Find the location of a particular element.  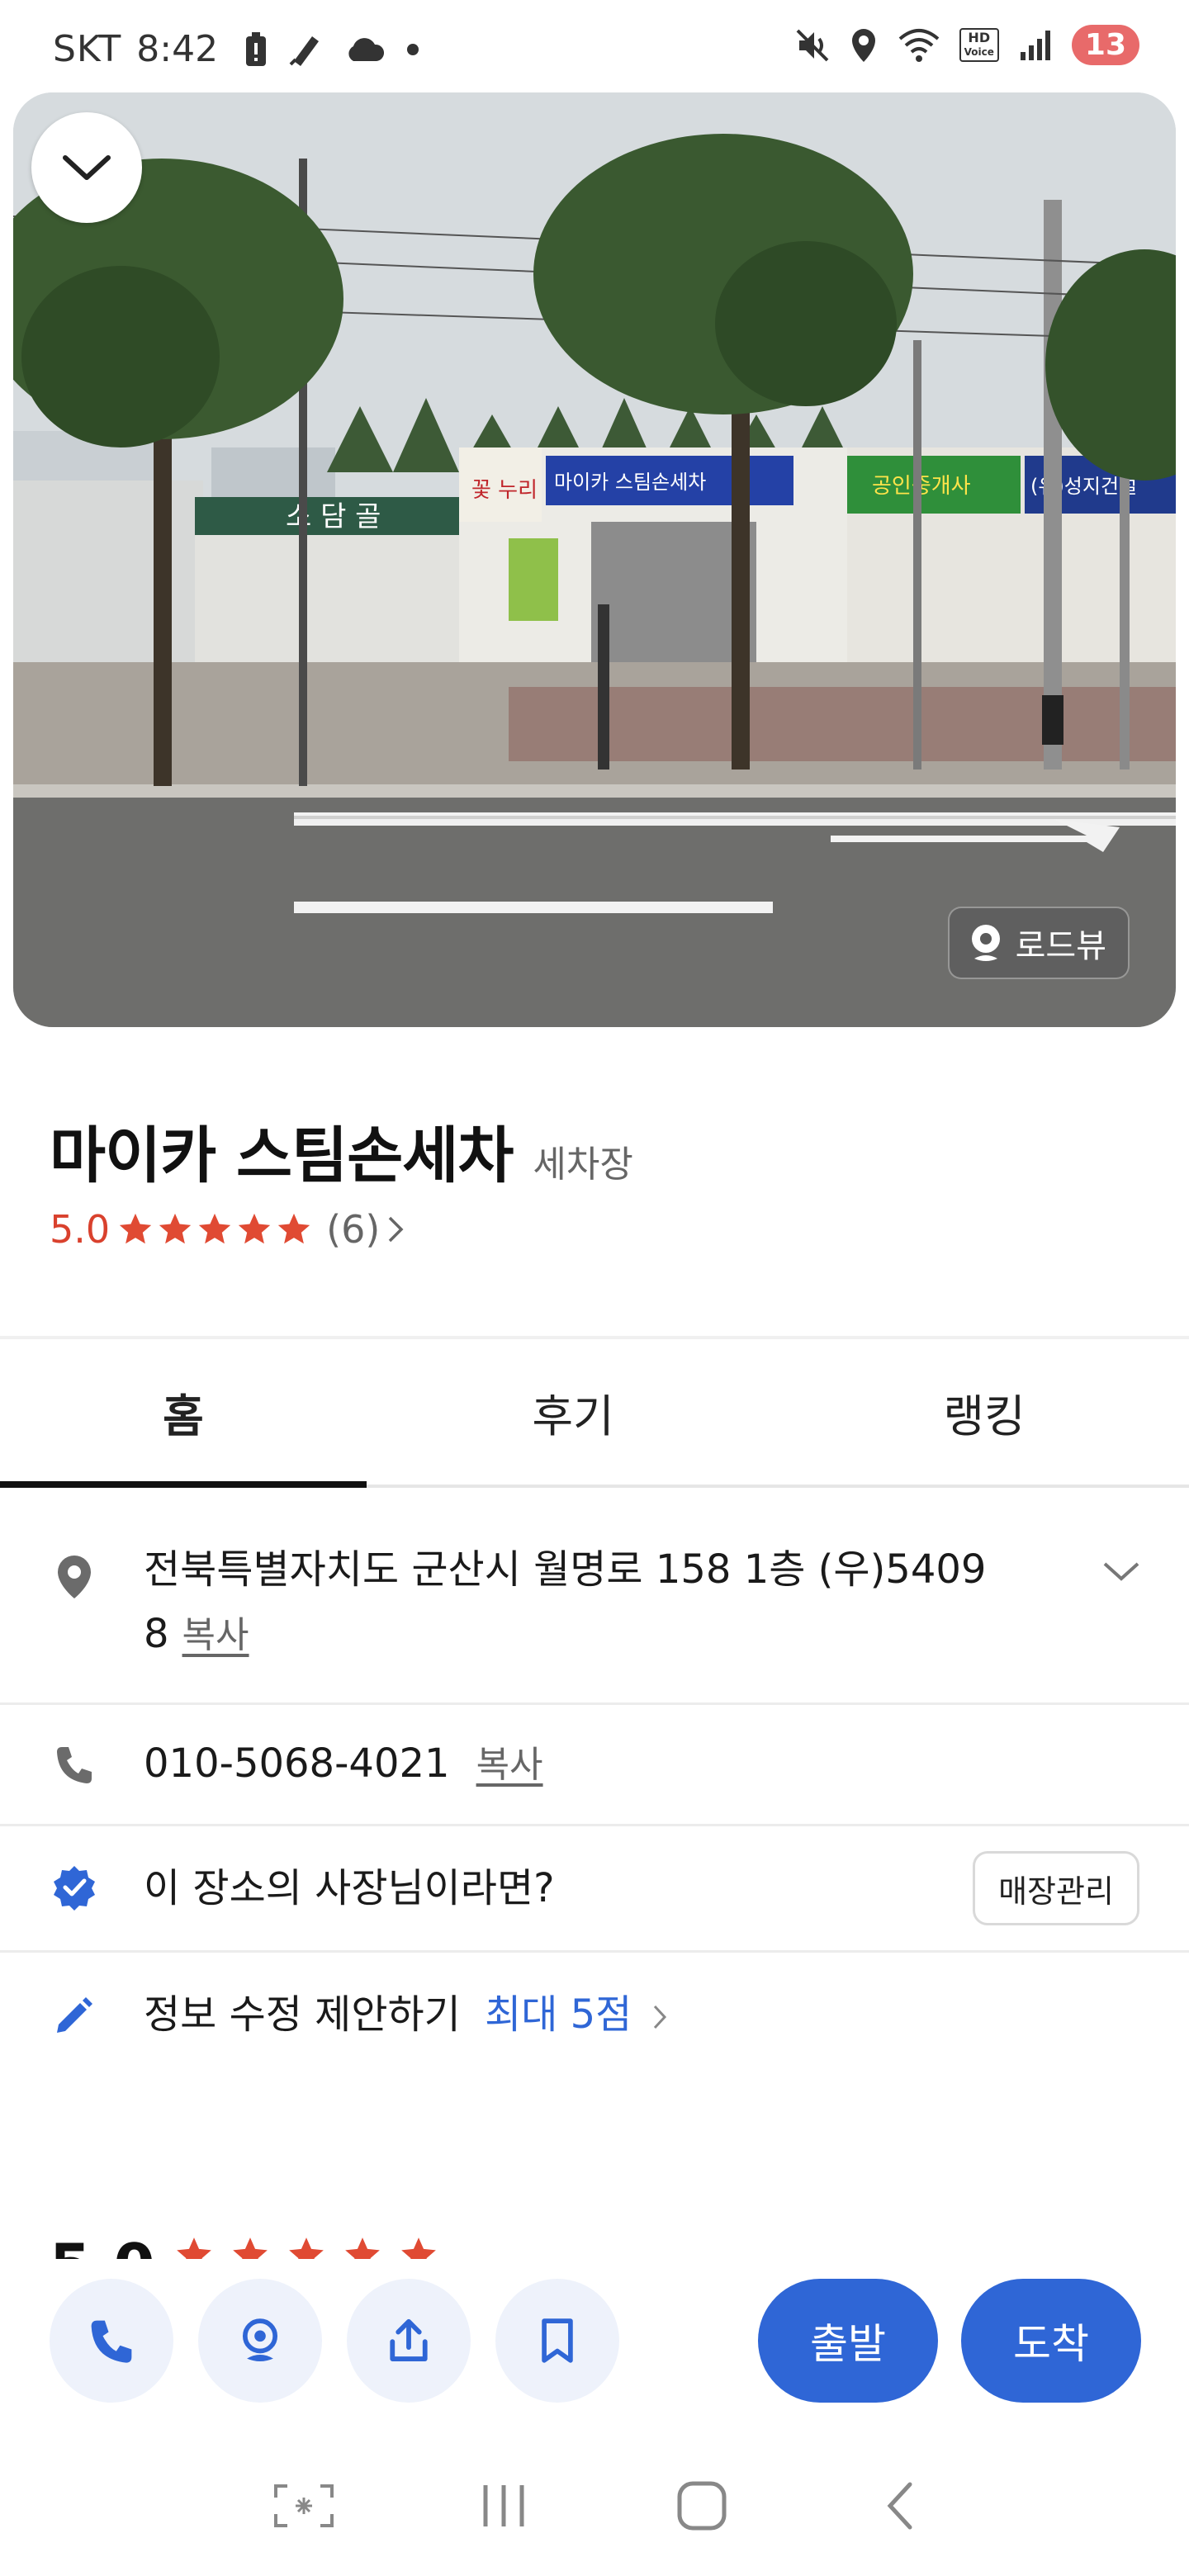

suggest-points: 최대 5점 is located at coordinates (558, 2014).